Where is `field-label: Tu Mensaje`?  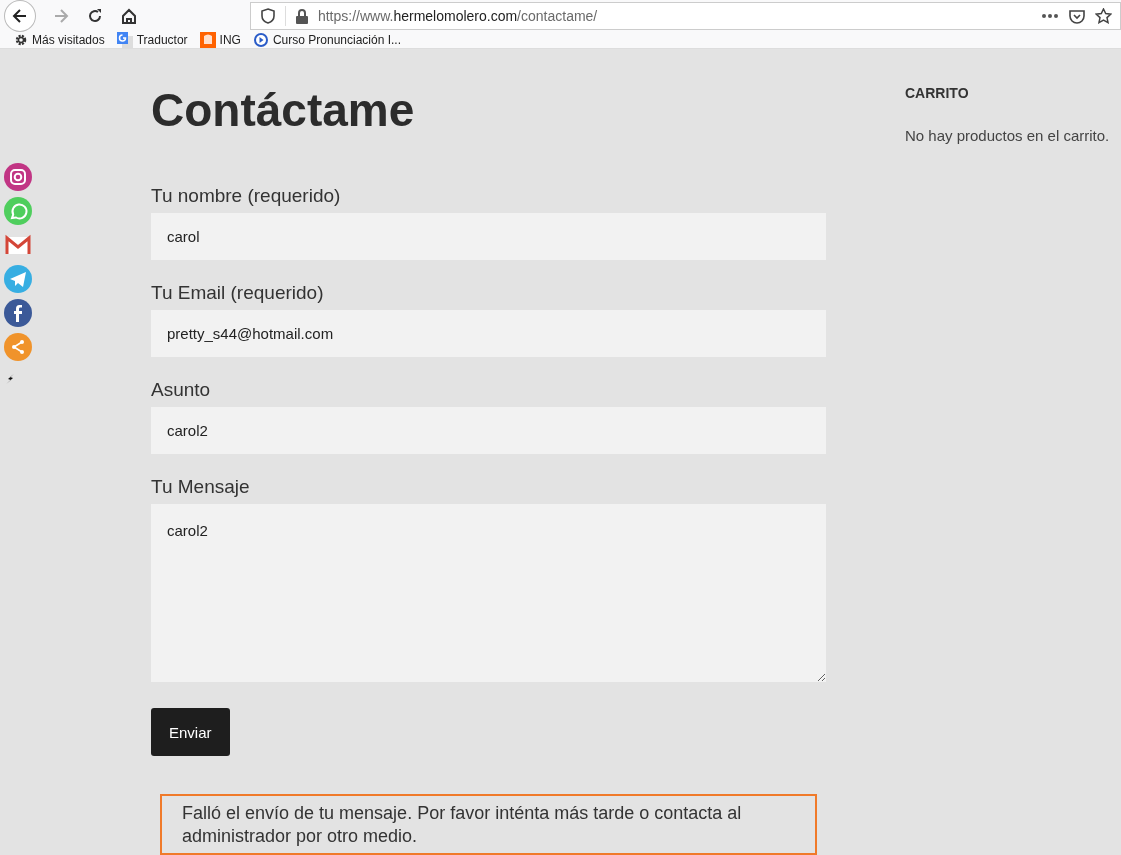
field-label: Tu Mensaje is located at coordinates (201, 487).